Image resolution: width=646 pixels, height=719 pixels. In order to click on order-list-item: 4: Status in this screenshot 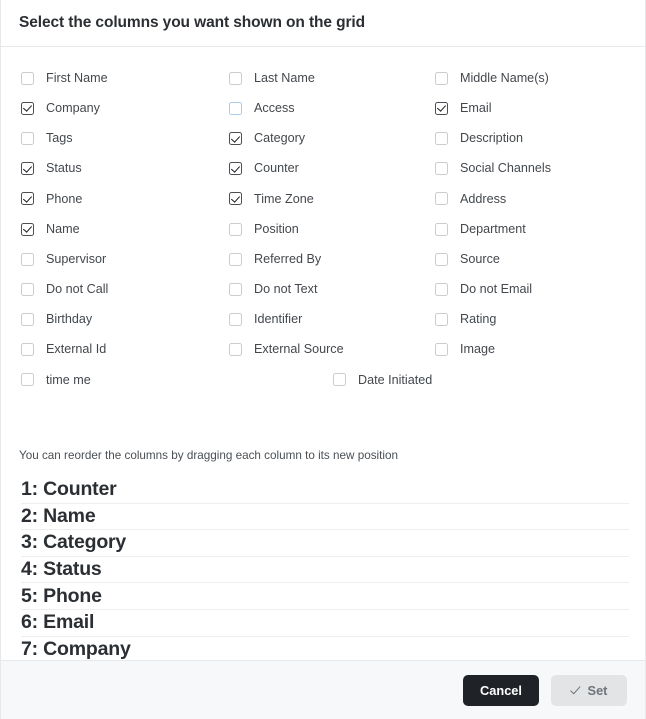, I will do `click(325, 570)`.